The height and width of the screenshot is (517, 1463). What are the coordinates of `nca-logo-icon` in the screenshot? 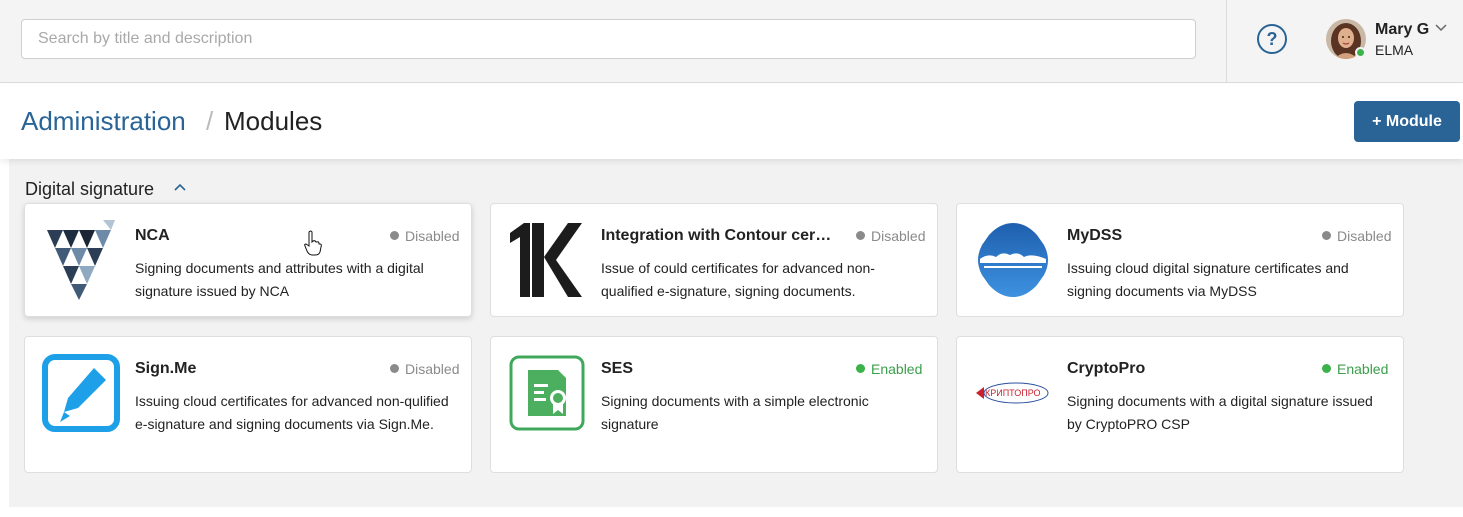 It's located at (81, 260).